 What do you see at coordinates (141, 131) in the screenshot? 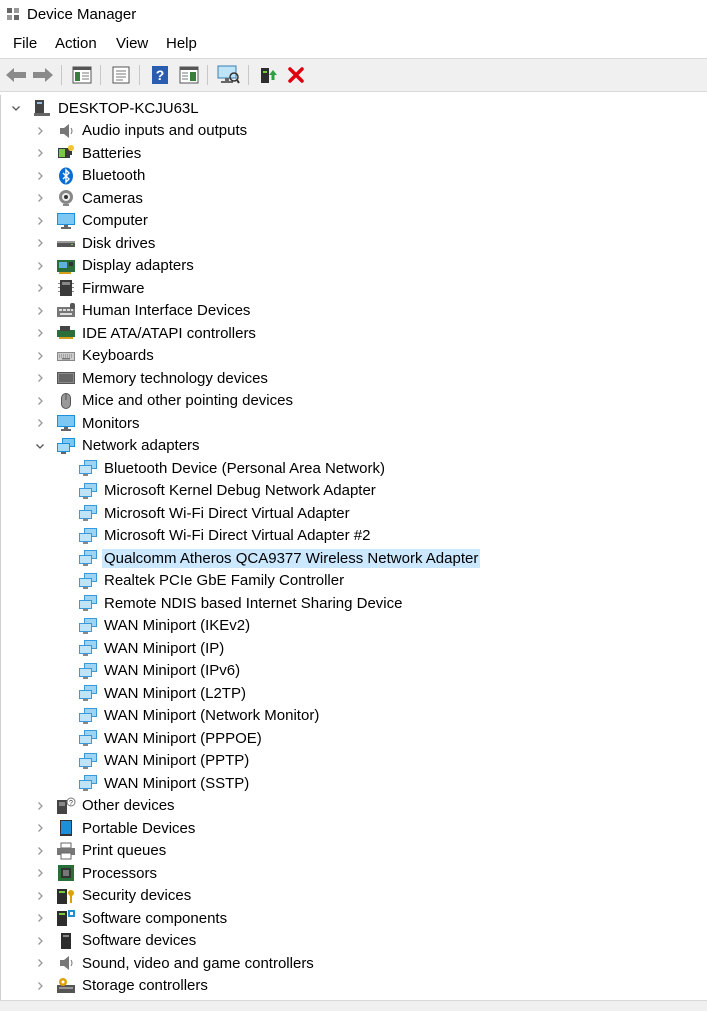
I see `tree-category-audio-inputs-and-outputs: Audio inputs and outputs` at bounding box center [141, 131].